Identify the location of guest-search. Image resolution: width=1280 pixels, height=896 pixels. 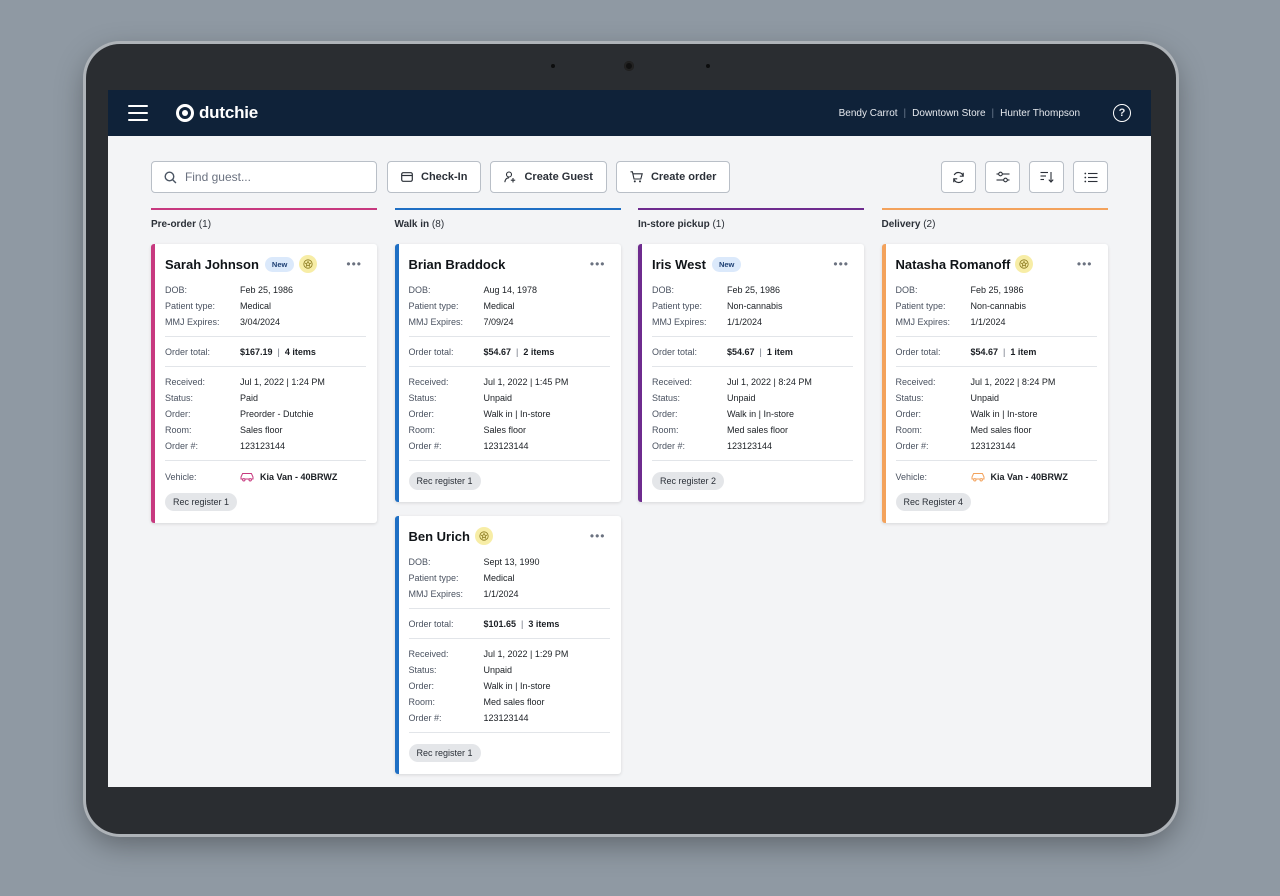
(264, 177).